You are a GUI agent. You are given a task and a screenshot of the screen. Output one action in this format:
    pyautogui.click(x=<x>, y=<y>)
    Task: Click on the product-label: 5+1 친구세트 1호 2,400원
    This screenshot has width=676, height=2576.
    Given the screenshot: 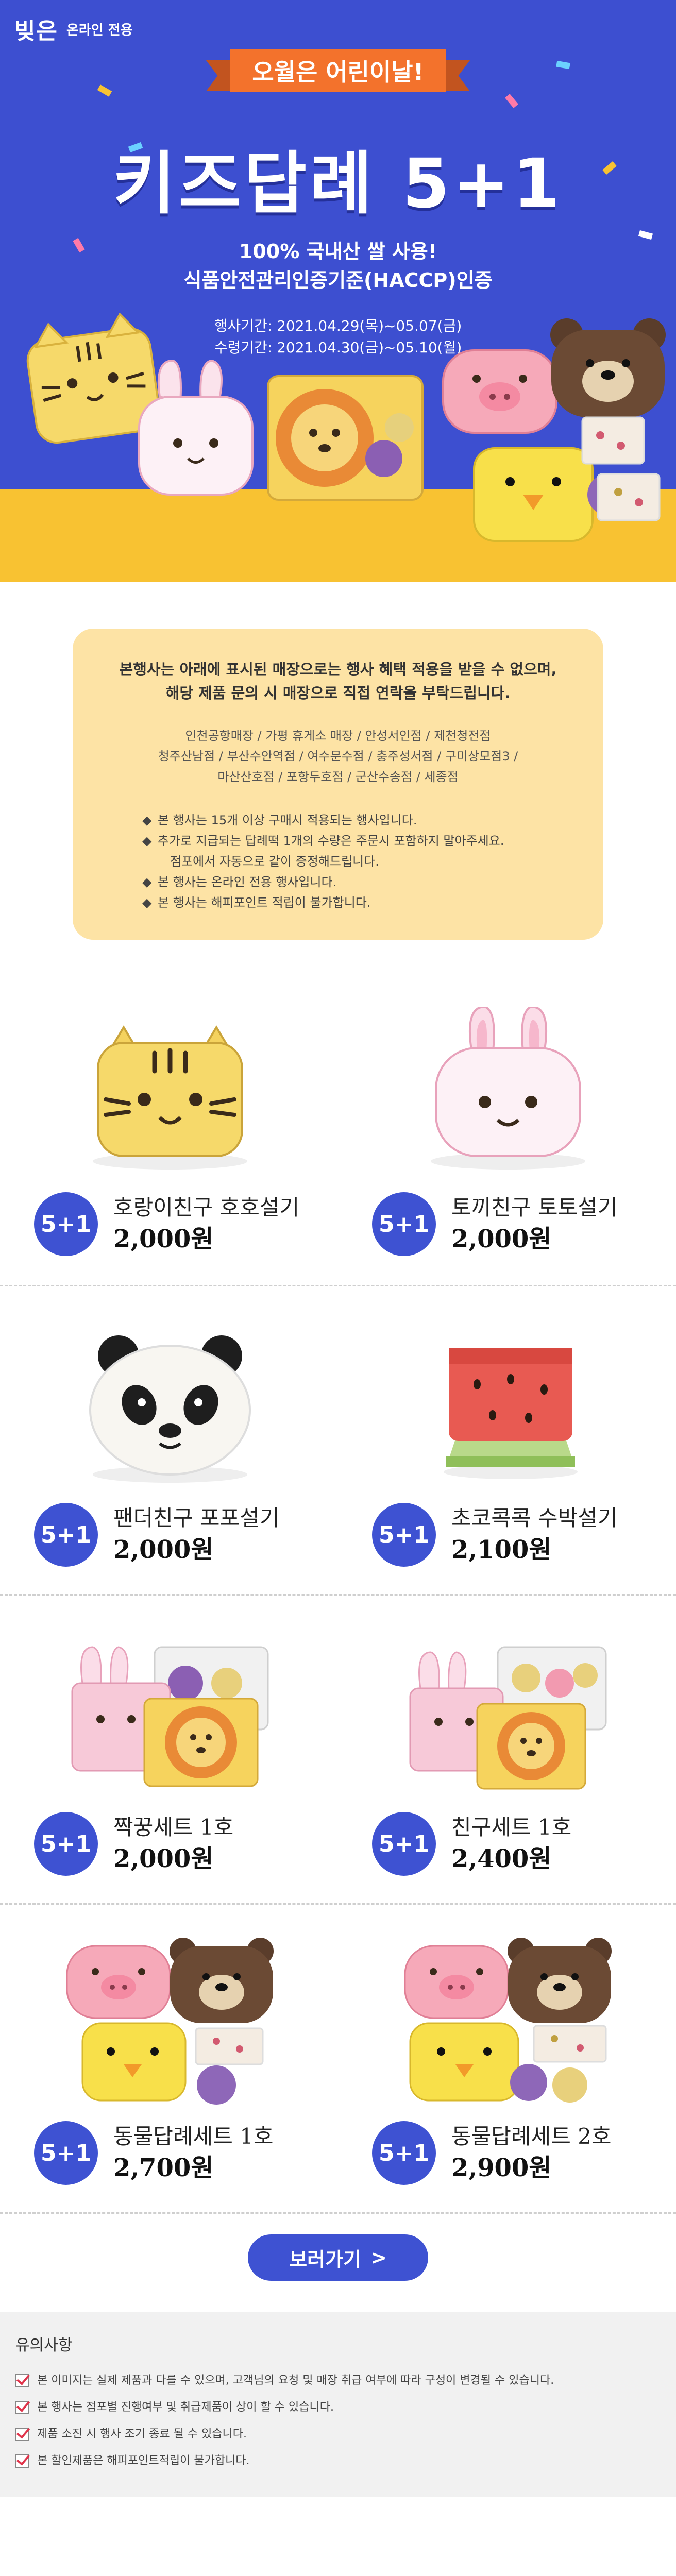 What is the action you would take?
    pyautogui.click(x=471, y=1844)
    